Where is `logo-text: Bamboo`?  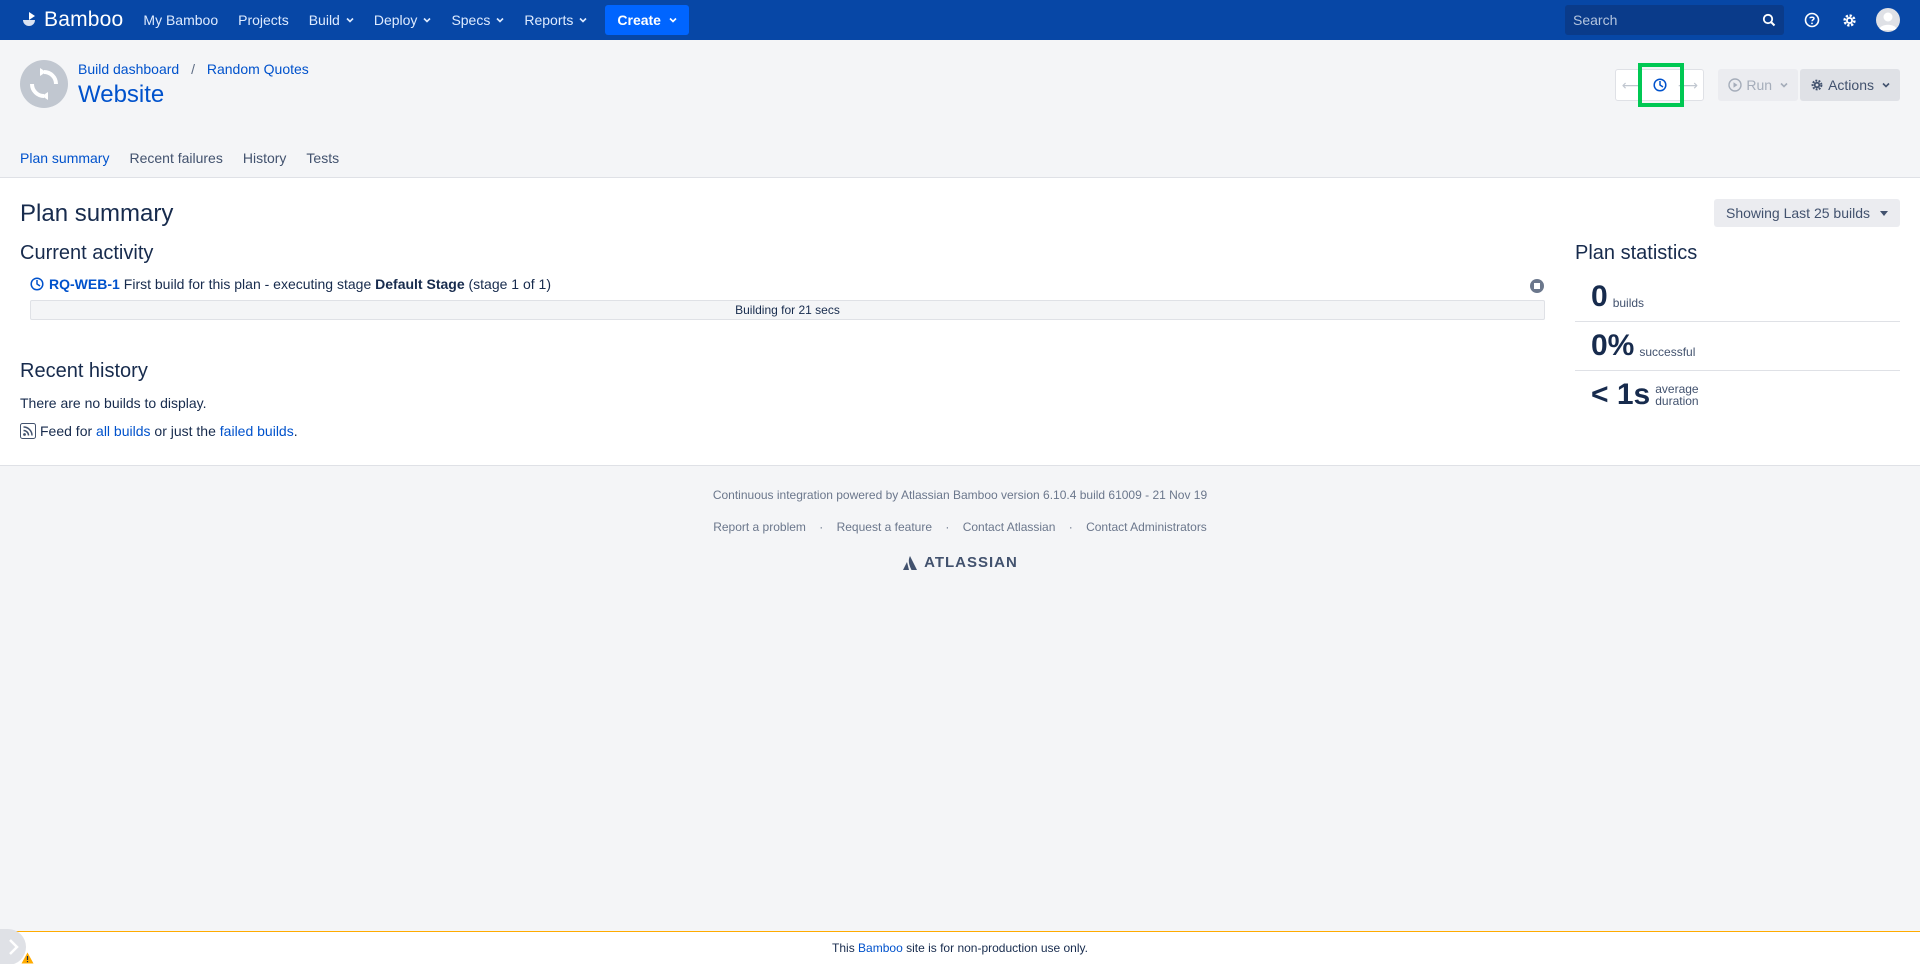 logo-text: Bamboo is located at coordinates (84, 19).